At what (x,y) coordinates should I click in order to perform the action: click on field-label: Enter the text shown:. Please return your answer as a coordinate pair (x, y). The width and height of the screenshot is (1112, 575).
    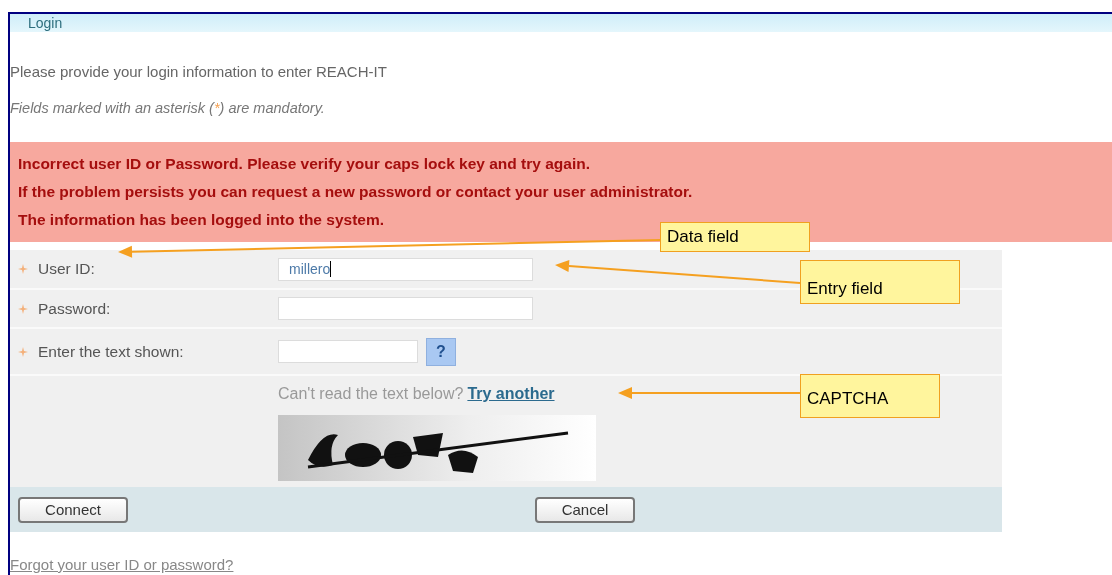
    Looking at the image, I should click on (111, 351).